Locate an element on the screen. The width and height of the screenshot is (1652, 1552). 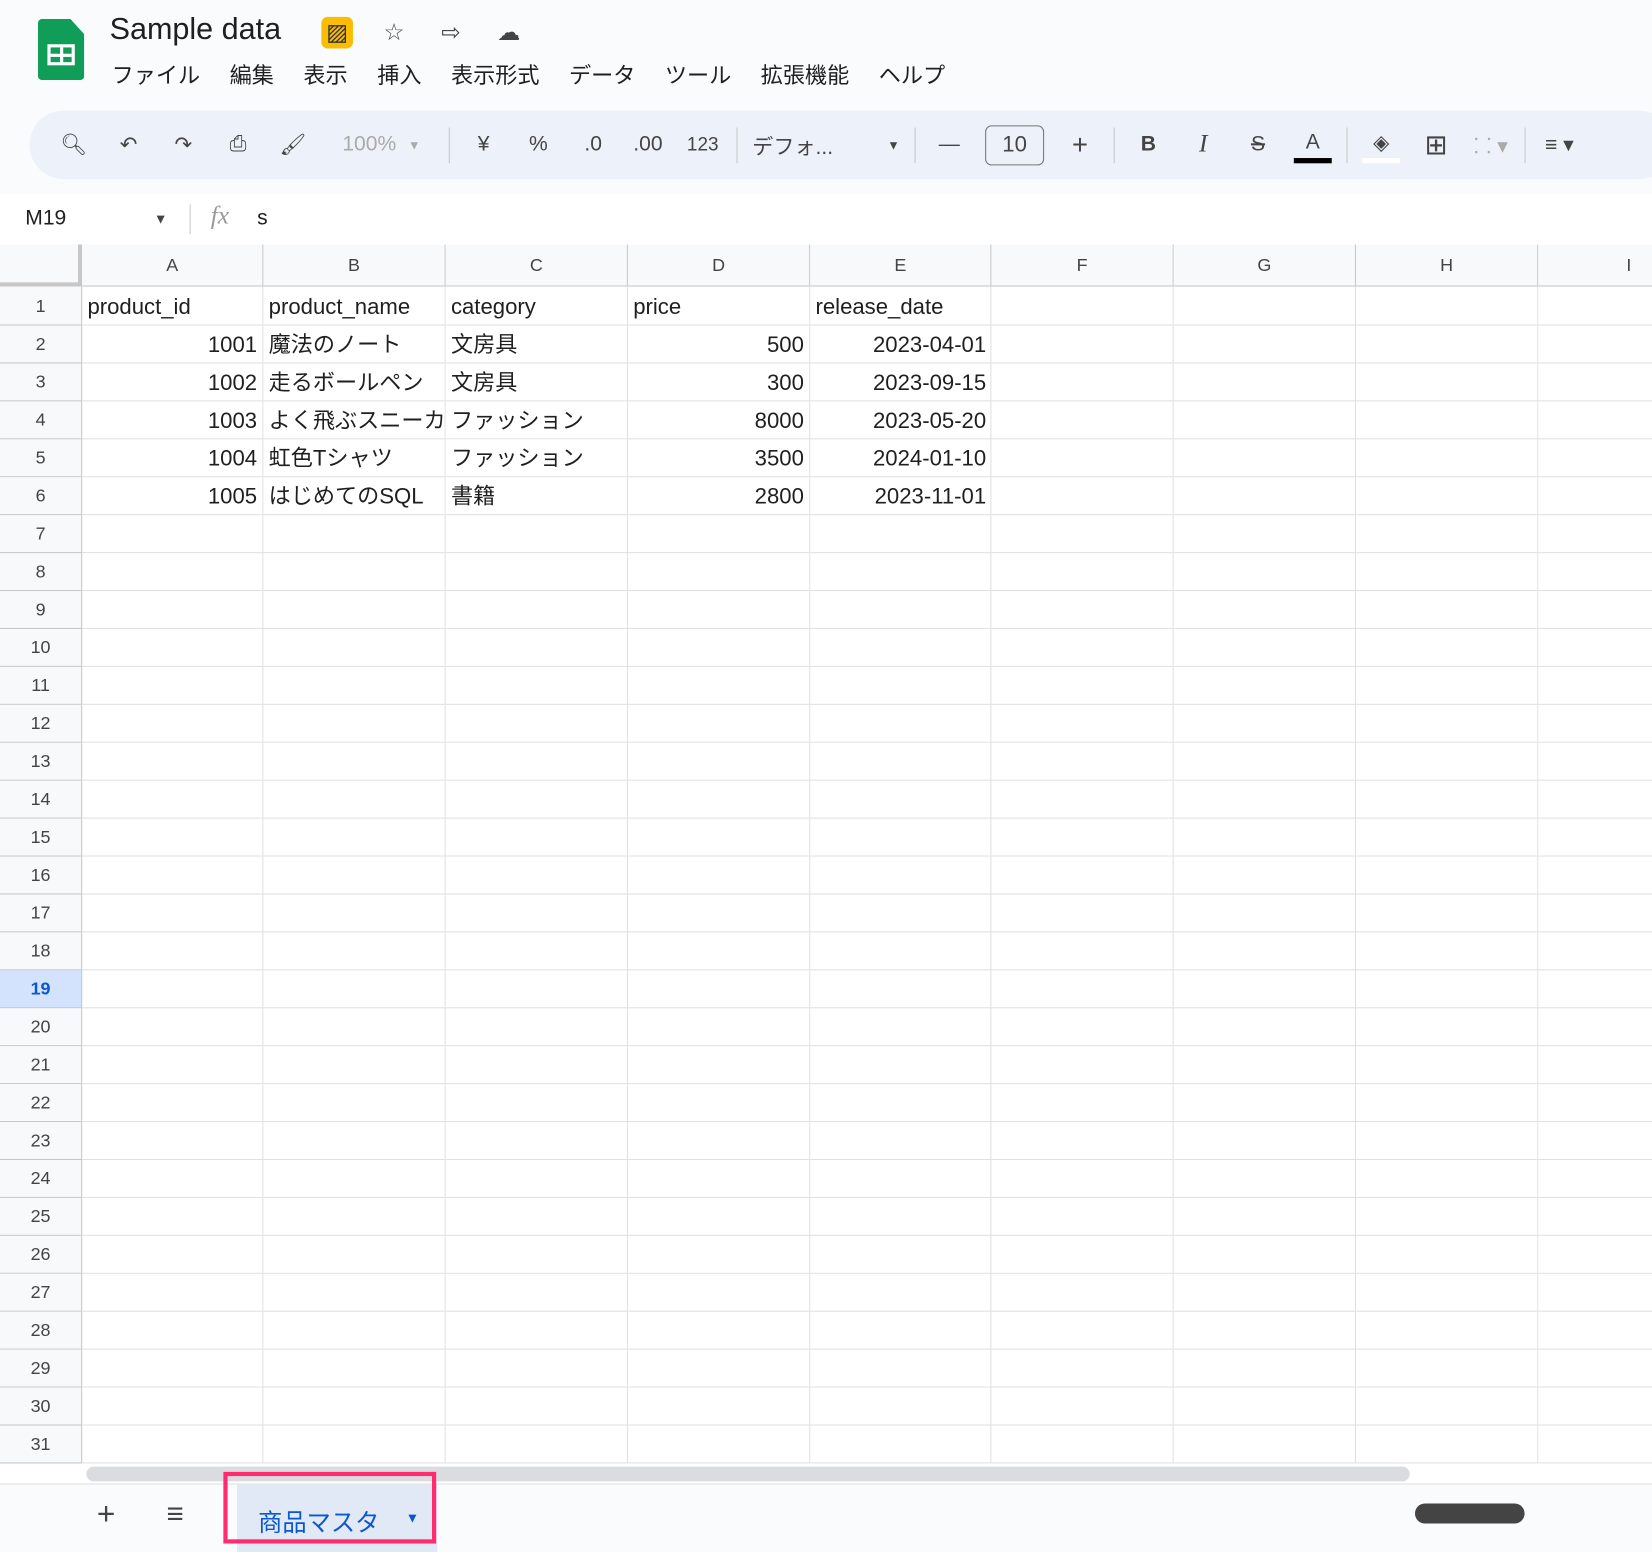
cell-d24 is located at coordinates (719, 1179).